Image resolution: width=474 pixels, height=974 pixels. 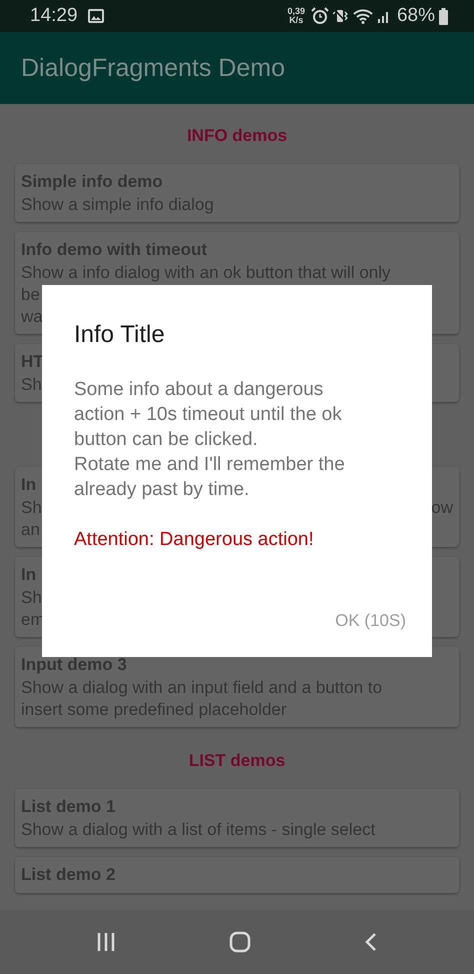 What do you see at coordinates (296, 20) in the screenshot?
I see `speed-unit: K/s` at bounding box center [296, 20].